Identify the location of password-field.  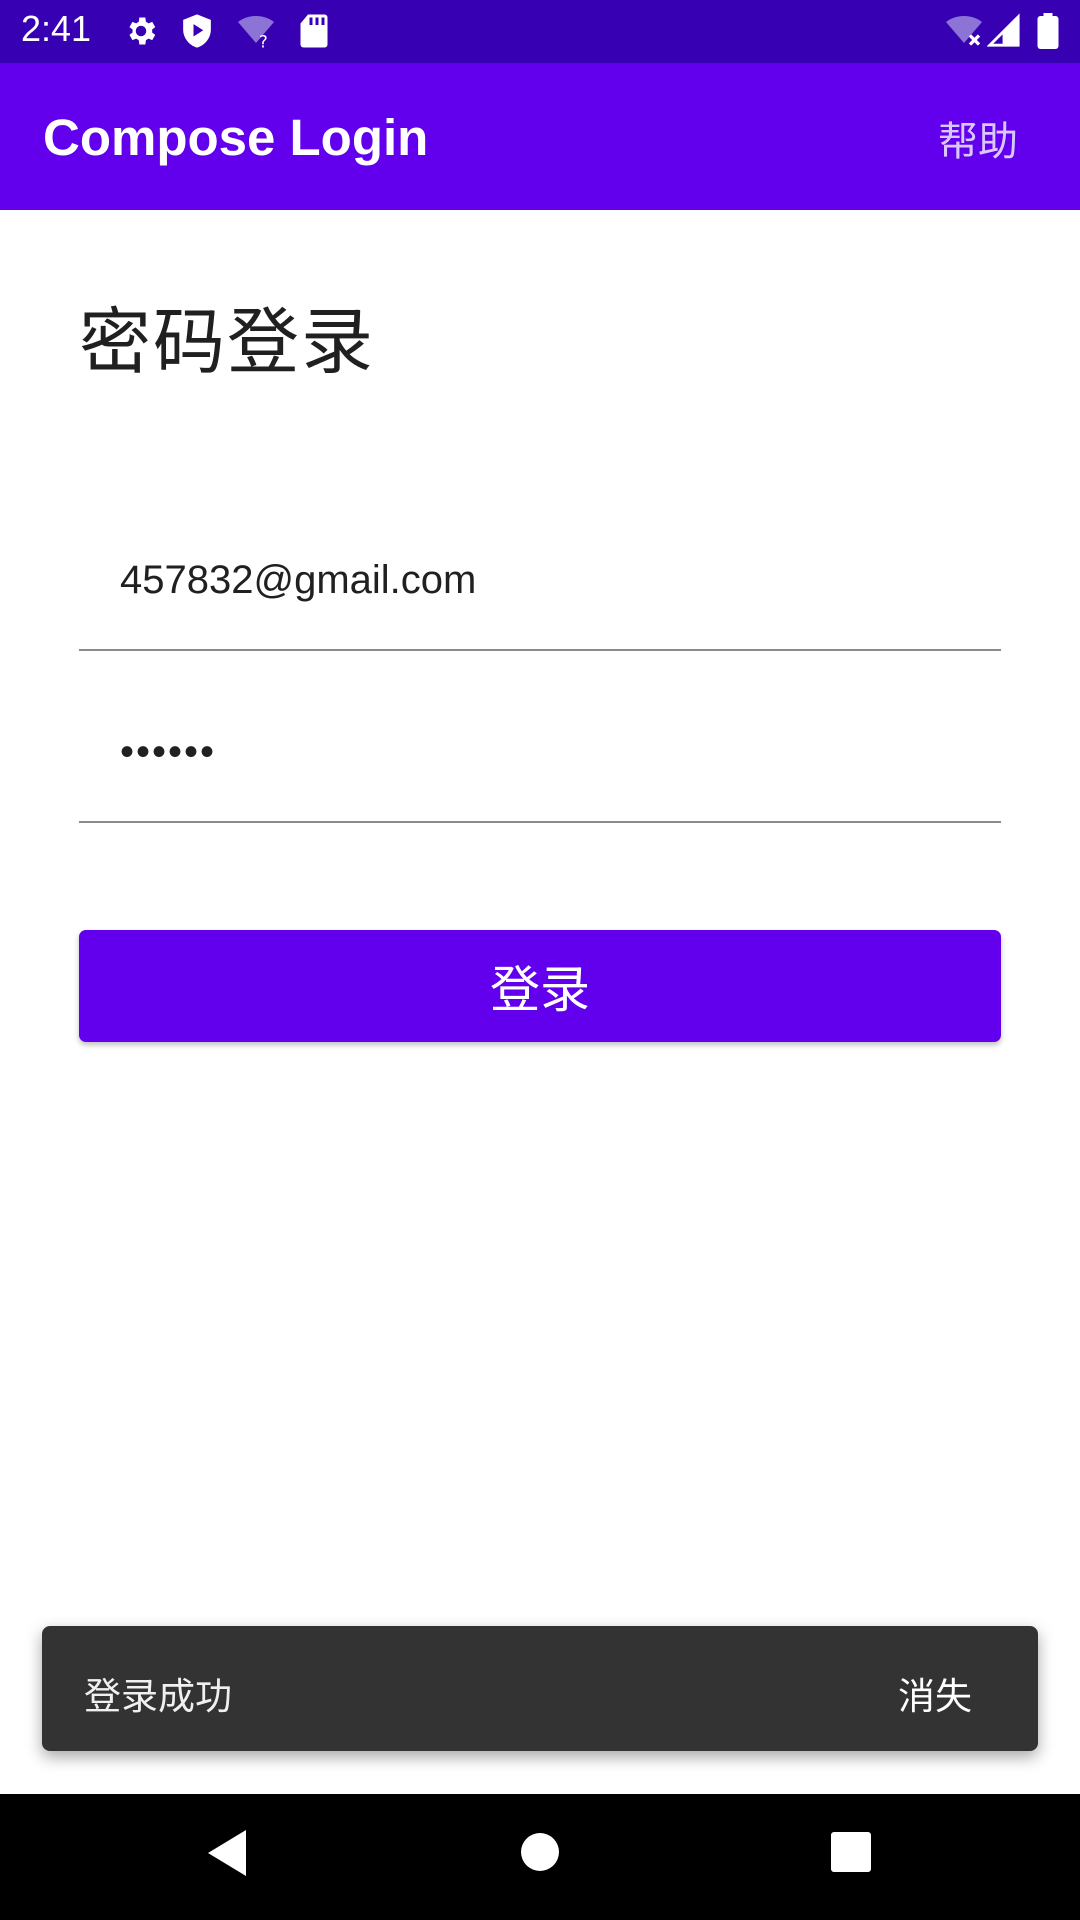
(540, 768).